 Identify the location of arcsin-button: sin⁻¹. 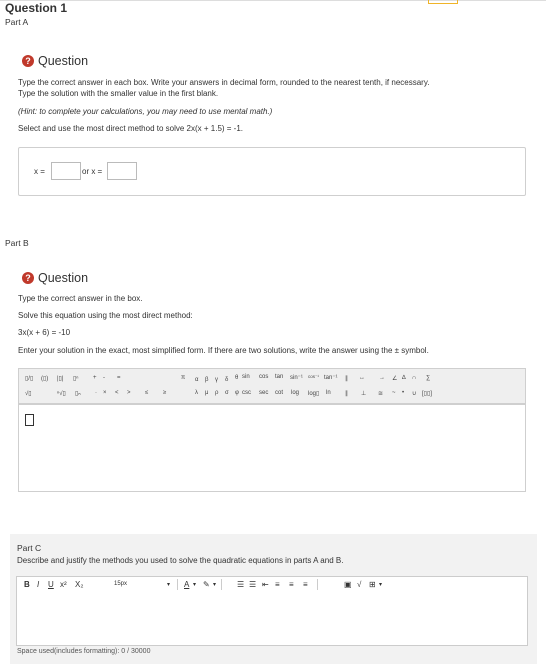
(296, 377).